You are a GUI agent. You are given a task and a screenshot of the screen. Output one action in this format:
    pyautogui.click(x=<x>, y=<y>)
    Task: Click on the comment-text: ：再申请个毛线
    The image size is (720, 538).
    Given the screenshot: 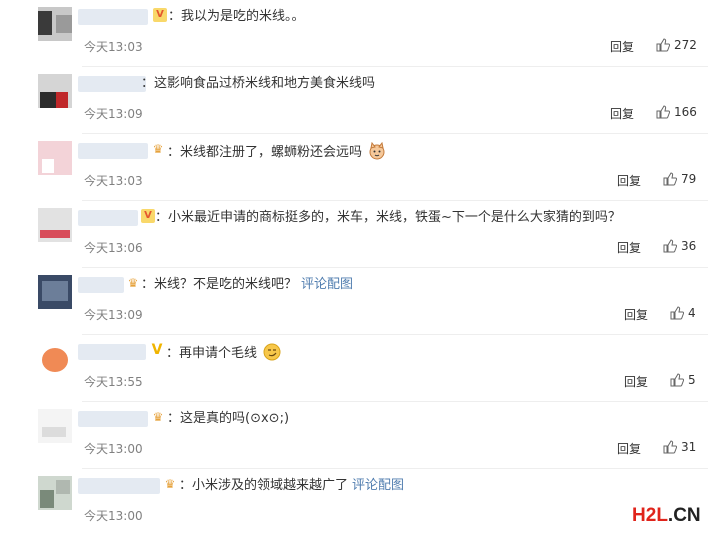 What is the action you would take?
    pyautogui.click(x=223, y=353)
    